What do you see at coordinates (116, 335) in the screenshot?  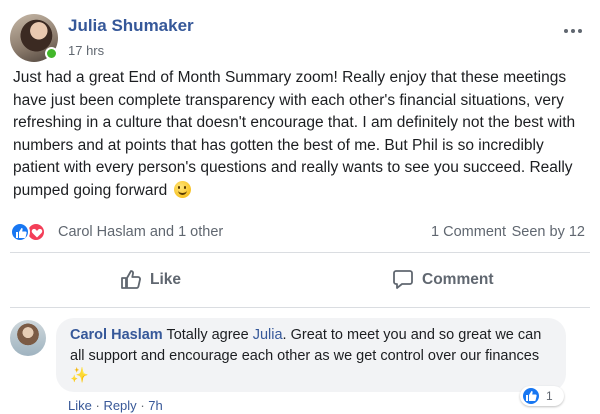 I see `comment-author: Carol Haslam` at bounding box center [116, 335].